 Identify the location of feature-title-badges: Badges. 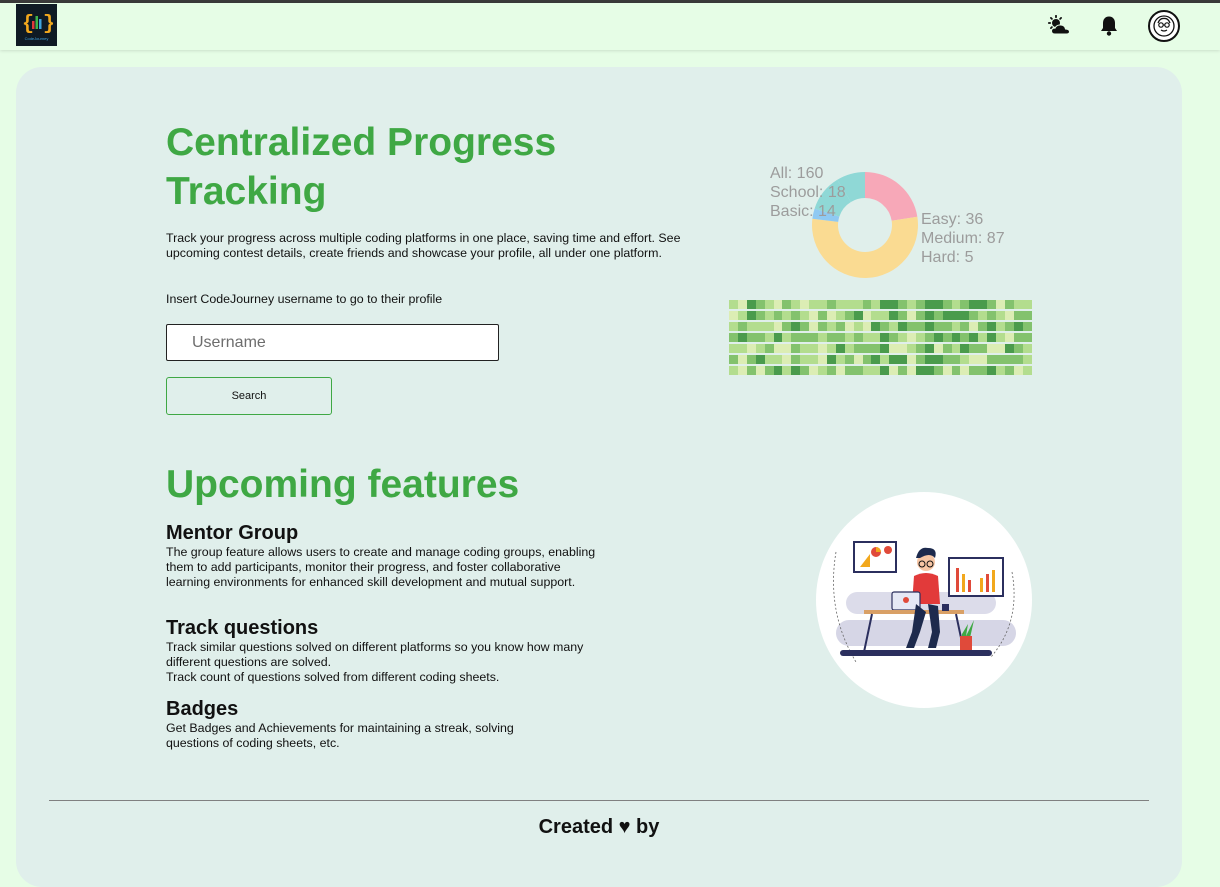
(202, 709).